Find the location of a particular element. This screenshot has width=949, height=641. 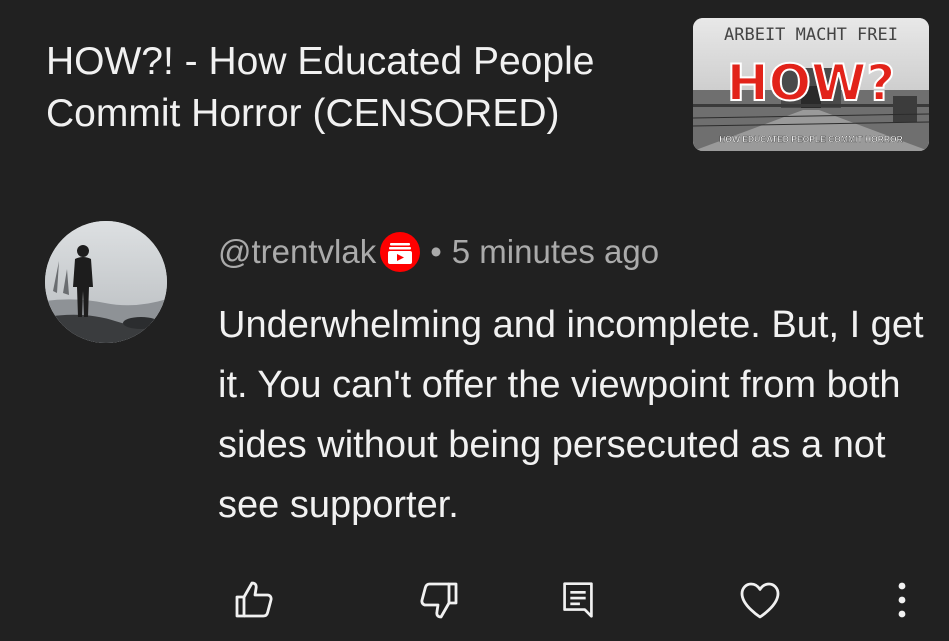

reply-button is located at coordinates (578, 600).